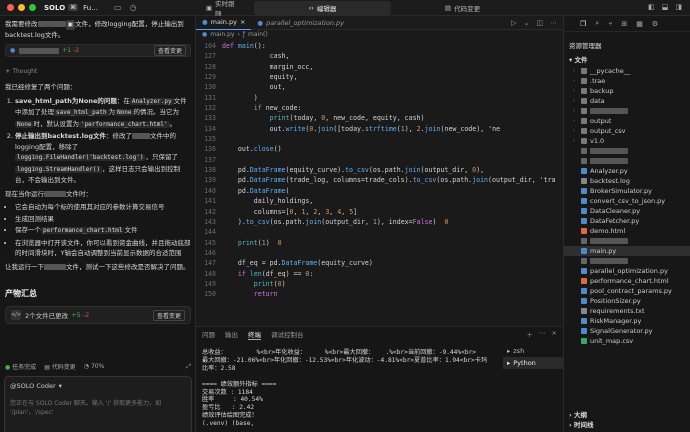 This screenshot has height=432, width=690. Describe the element at coordinates (231, 334) in the screenshot. I see `panel-tab: 输出` at that location.